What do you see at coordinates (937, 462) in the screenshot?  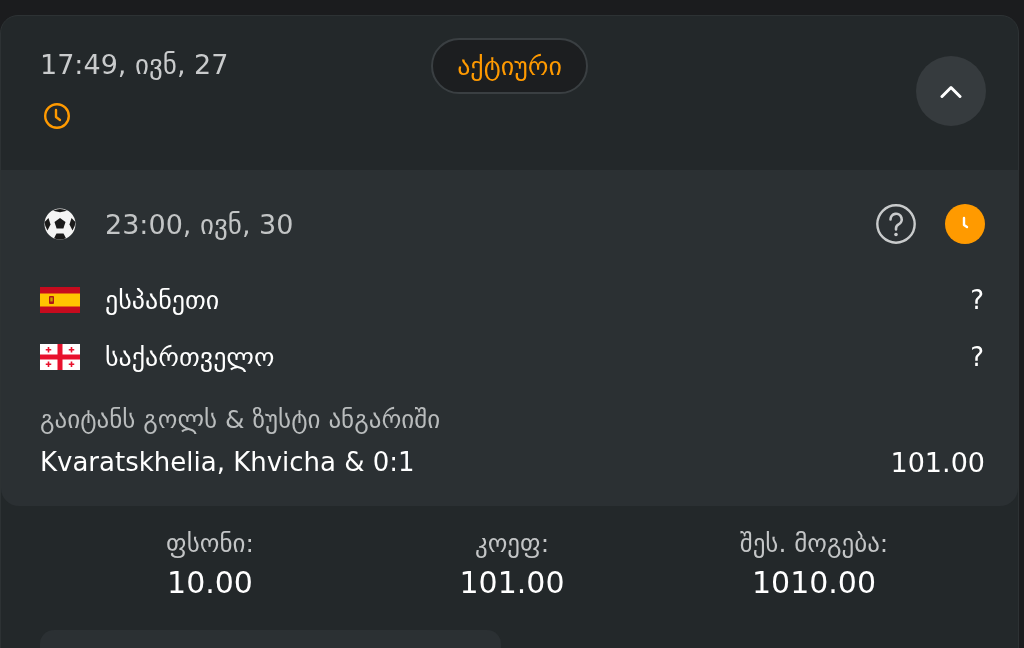 I see `odds-value: 101.00` at bounding box center [937, 462].